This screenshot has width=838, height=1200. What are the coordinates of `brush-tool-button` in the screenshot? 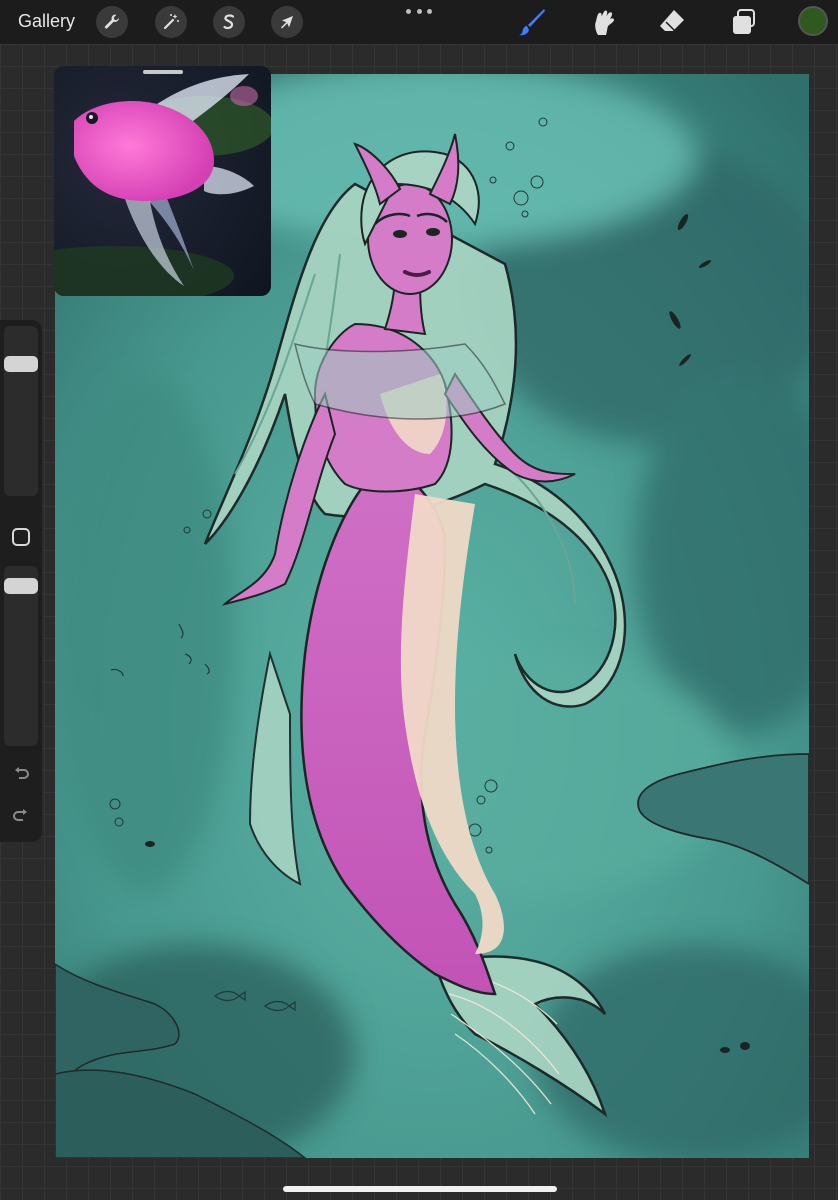 It's located at (532, 22).